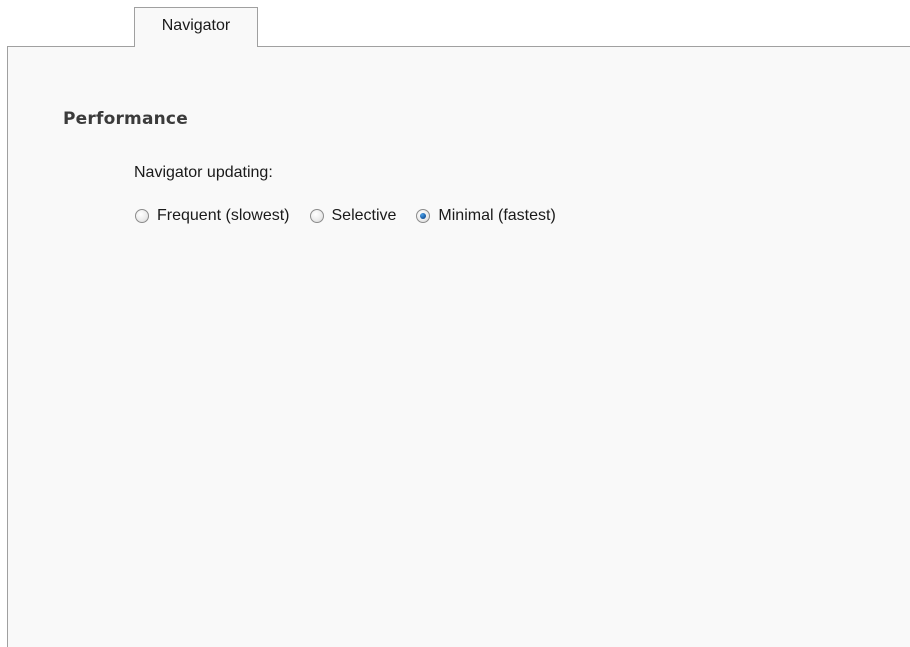  Describe the element at coordinates (203, 172) in the screenshot. I see `navigator-updating-label: Navigator updating:` at that location.